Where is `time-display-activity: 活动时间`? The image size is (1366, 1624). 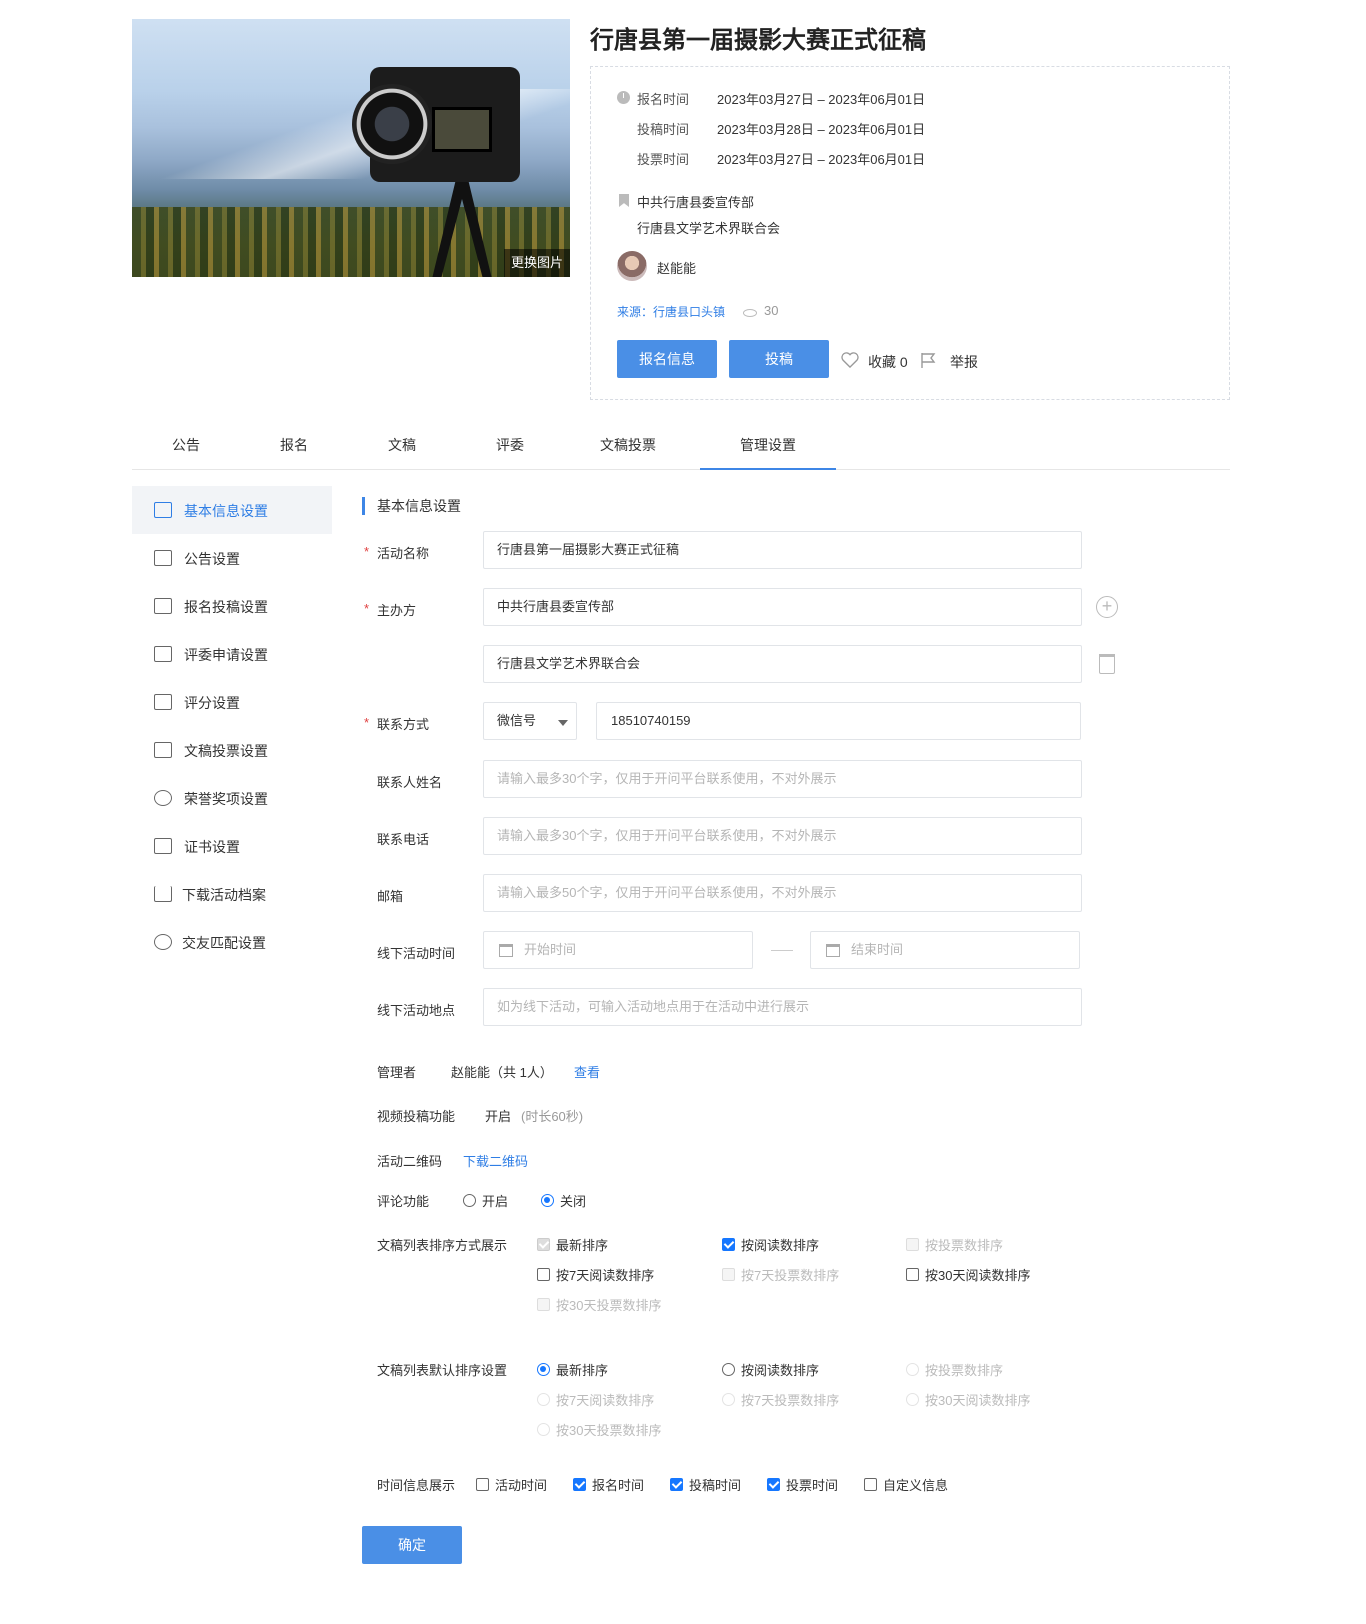 time-display-activity: 活动时间 is located at coordinates (511, 1484).